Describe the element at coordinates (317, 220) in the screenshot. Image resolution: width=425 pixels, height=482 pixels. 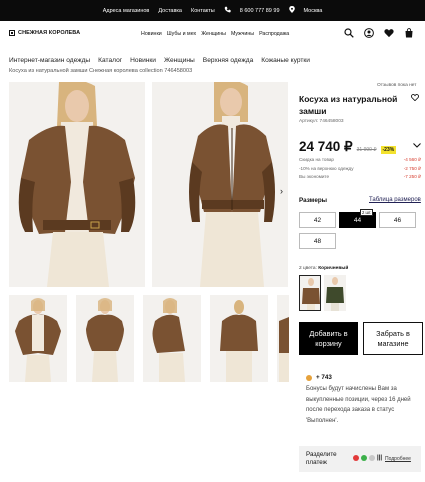
I see `size-option-42: 42` at that location.